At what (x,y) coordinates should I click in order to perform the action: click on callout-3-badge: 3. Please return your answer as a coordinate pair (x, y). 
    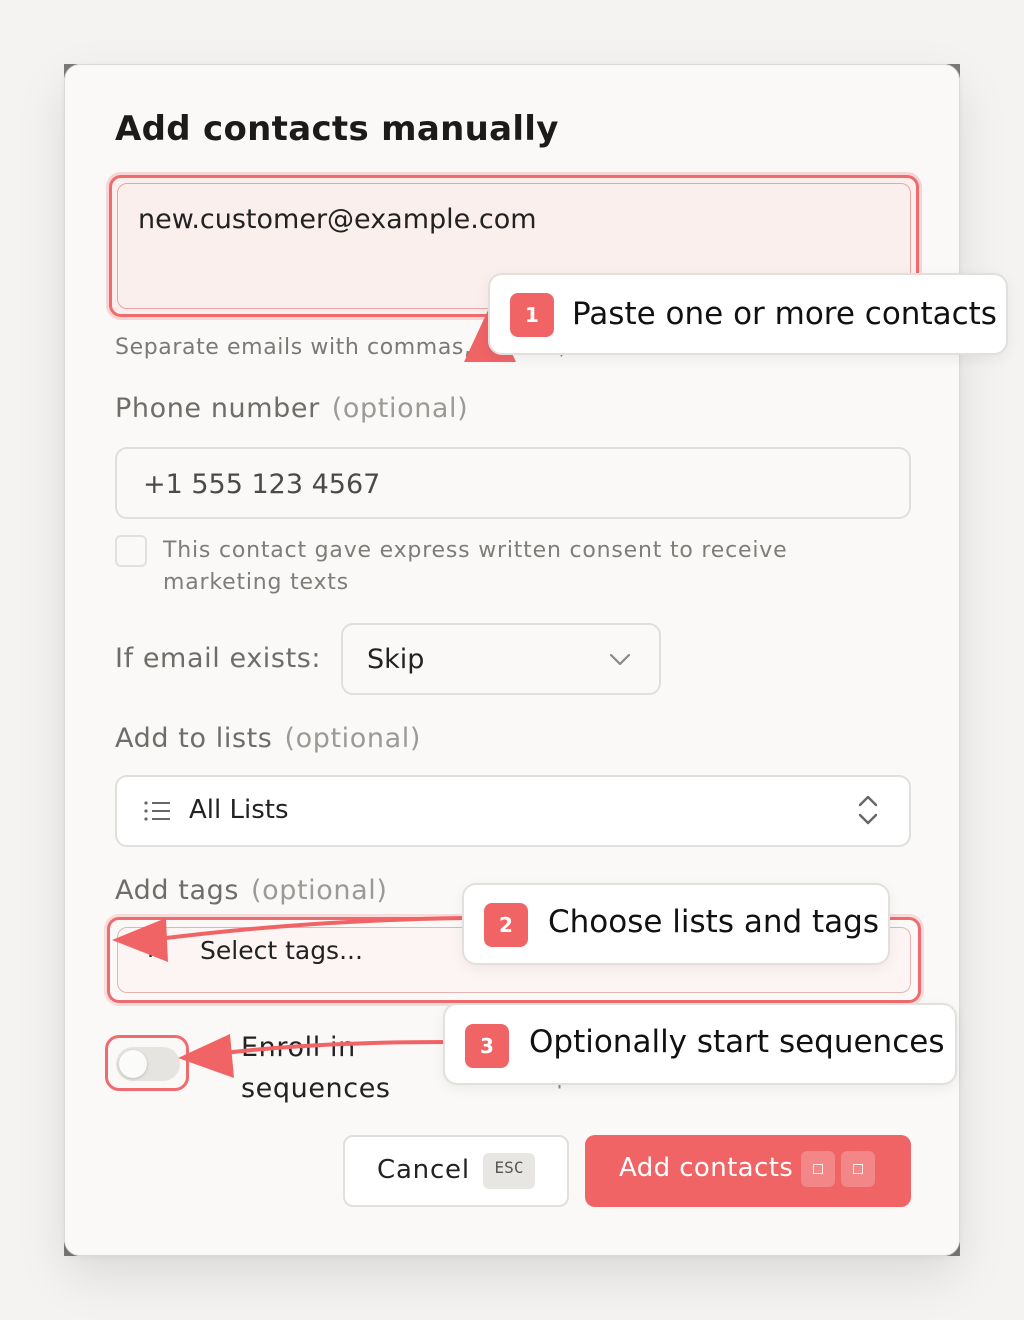
    Looking at the image, I should click on (487, 1046).